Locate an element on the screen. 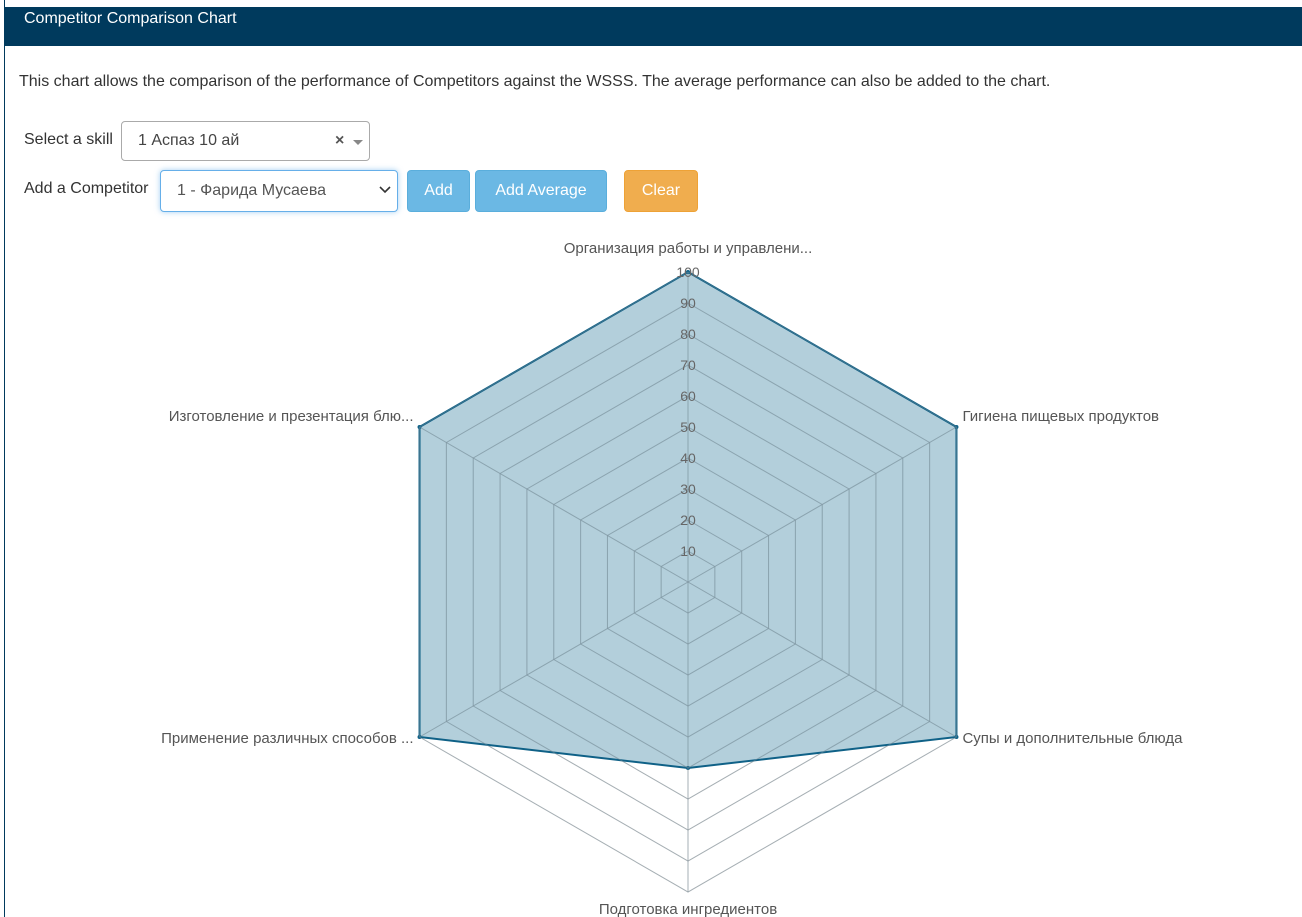 The width and height of the screenshot is (1302, 917). axis-label: Супы и дополнительные блюда is located at coordinates (1072, 738).